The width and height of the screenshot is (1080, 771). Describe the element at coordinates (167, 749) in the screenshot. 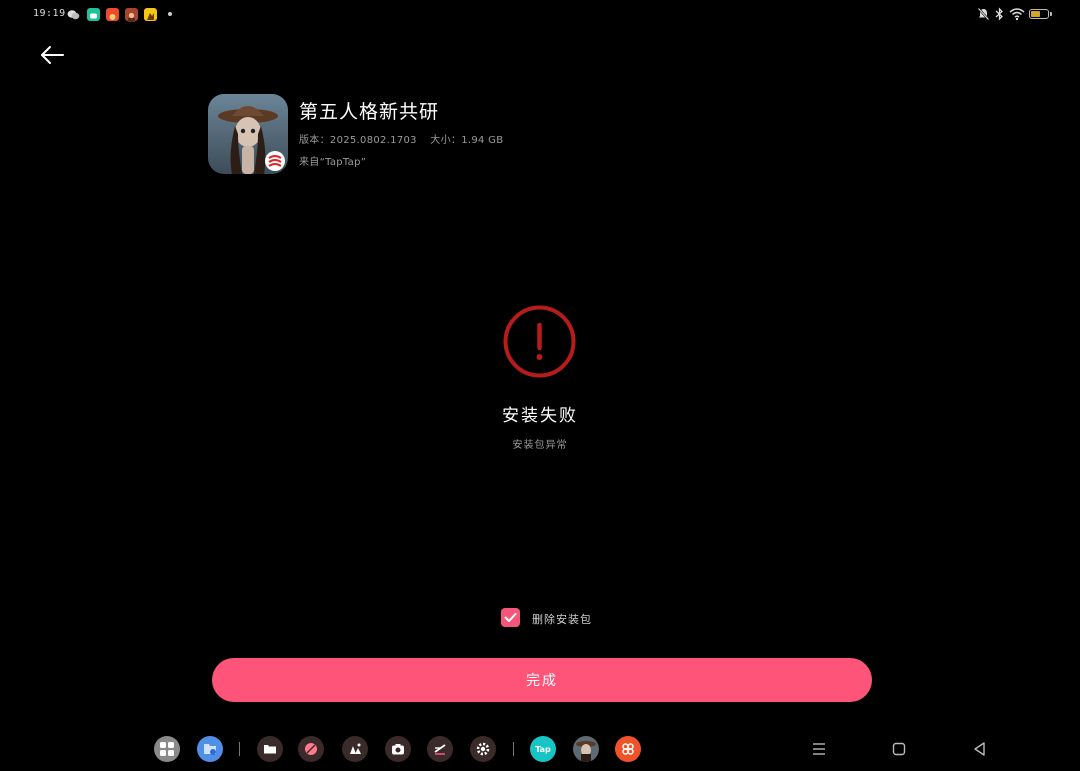

I see `app-drawer-icon` at that location.